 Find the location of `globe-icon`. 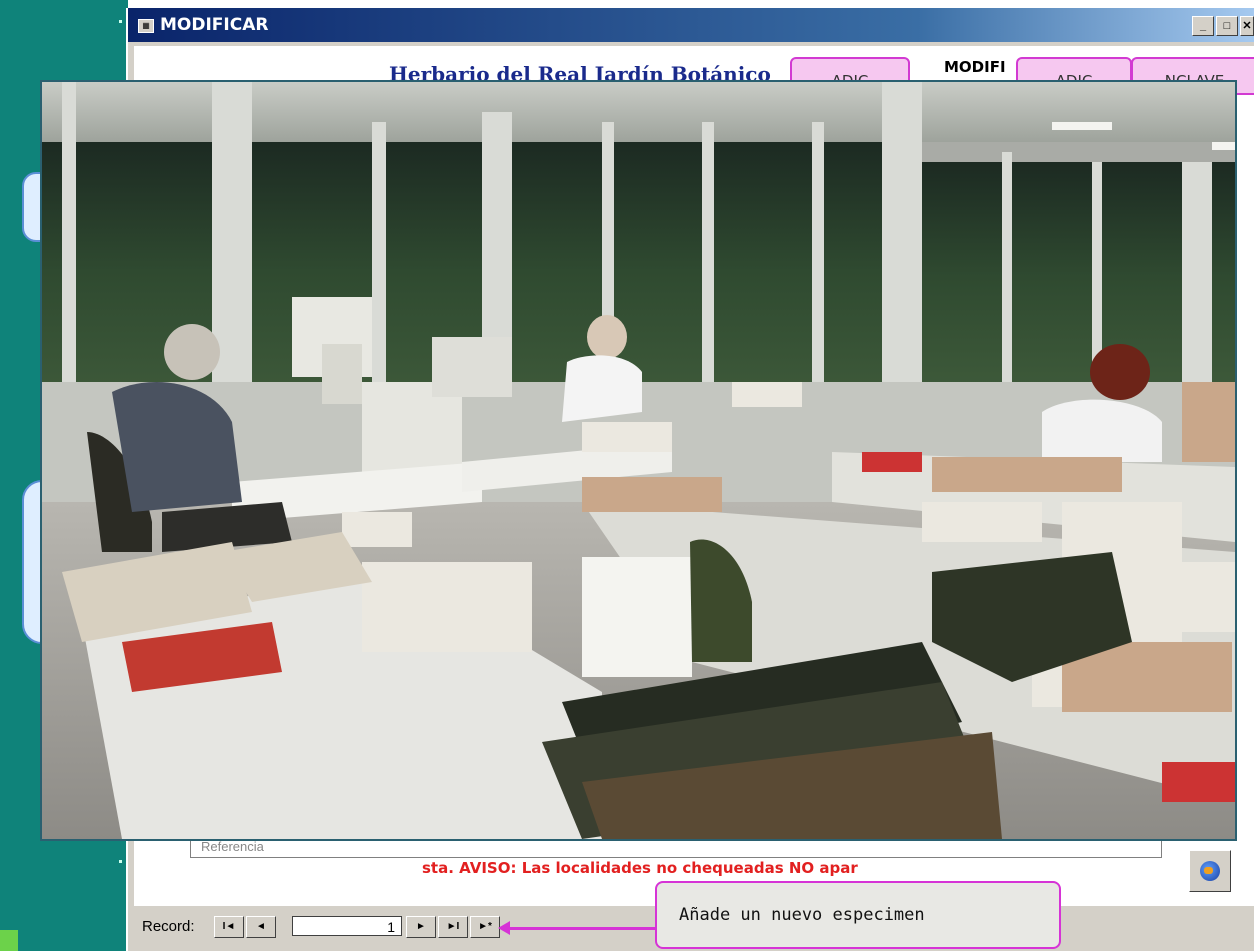

globe-icon is located at coordinates (1210, 871).